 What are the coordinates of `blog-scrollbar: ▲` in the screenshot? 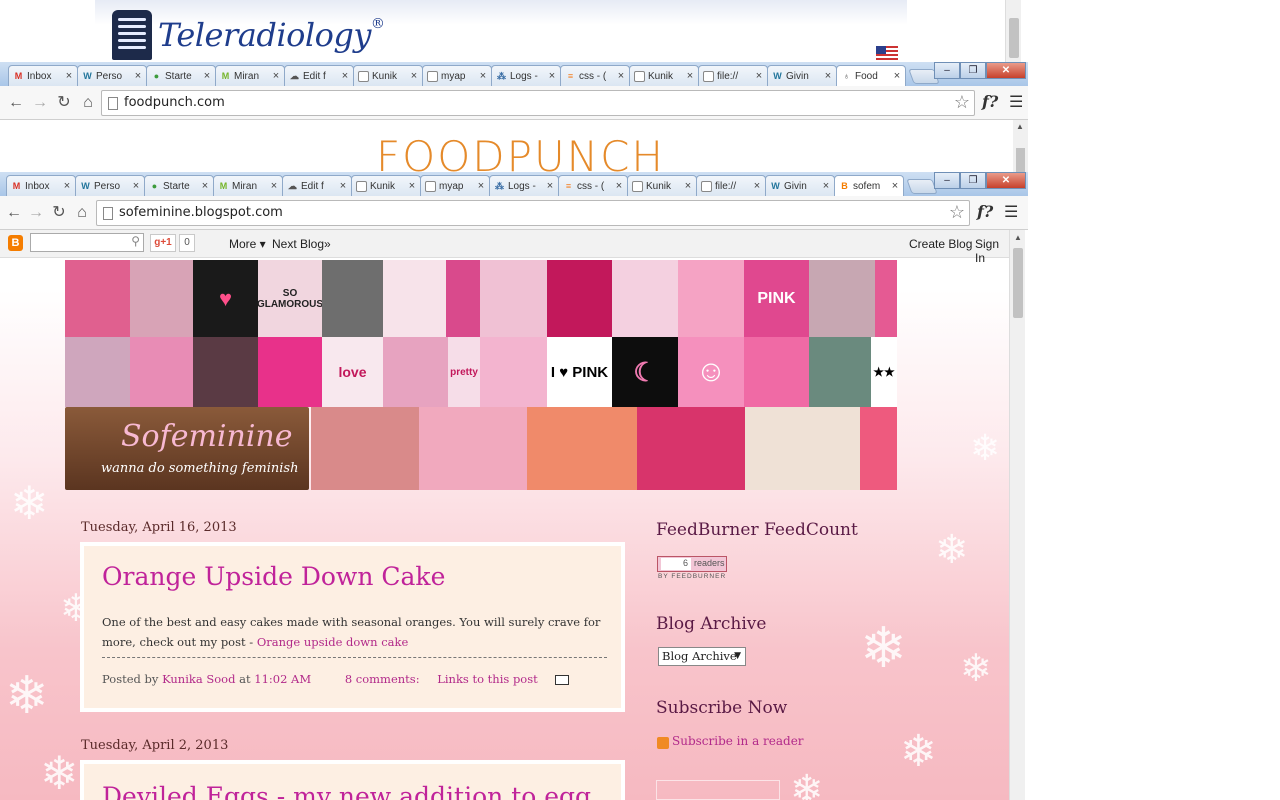 It's located at (1017, 515).